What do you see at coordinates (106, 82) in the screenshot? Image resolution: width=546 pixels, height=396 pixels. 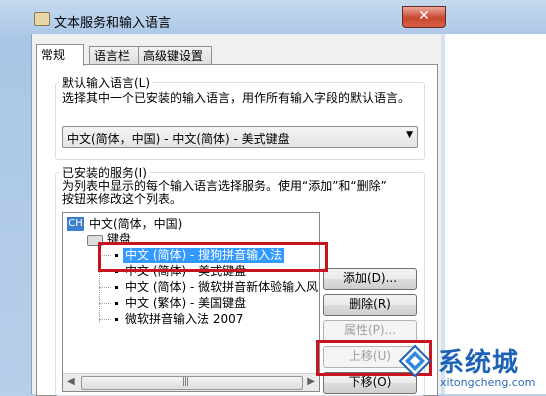 I see `default-language-title: 默认输入语言(L)` at bounding box center [106, 82].